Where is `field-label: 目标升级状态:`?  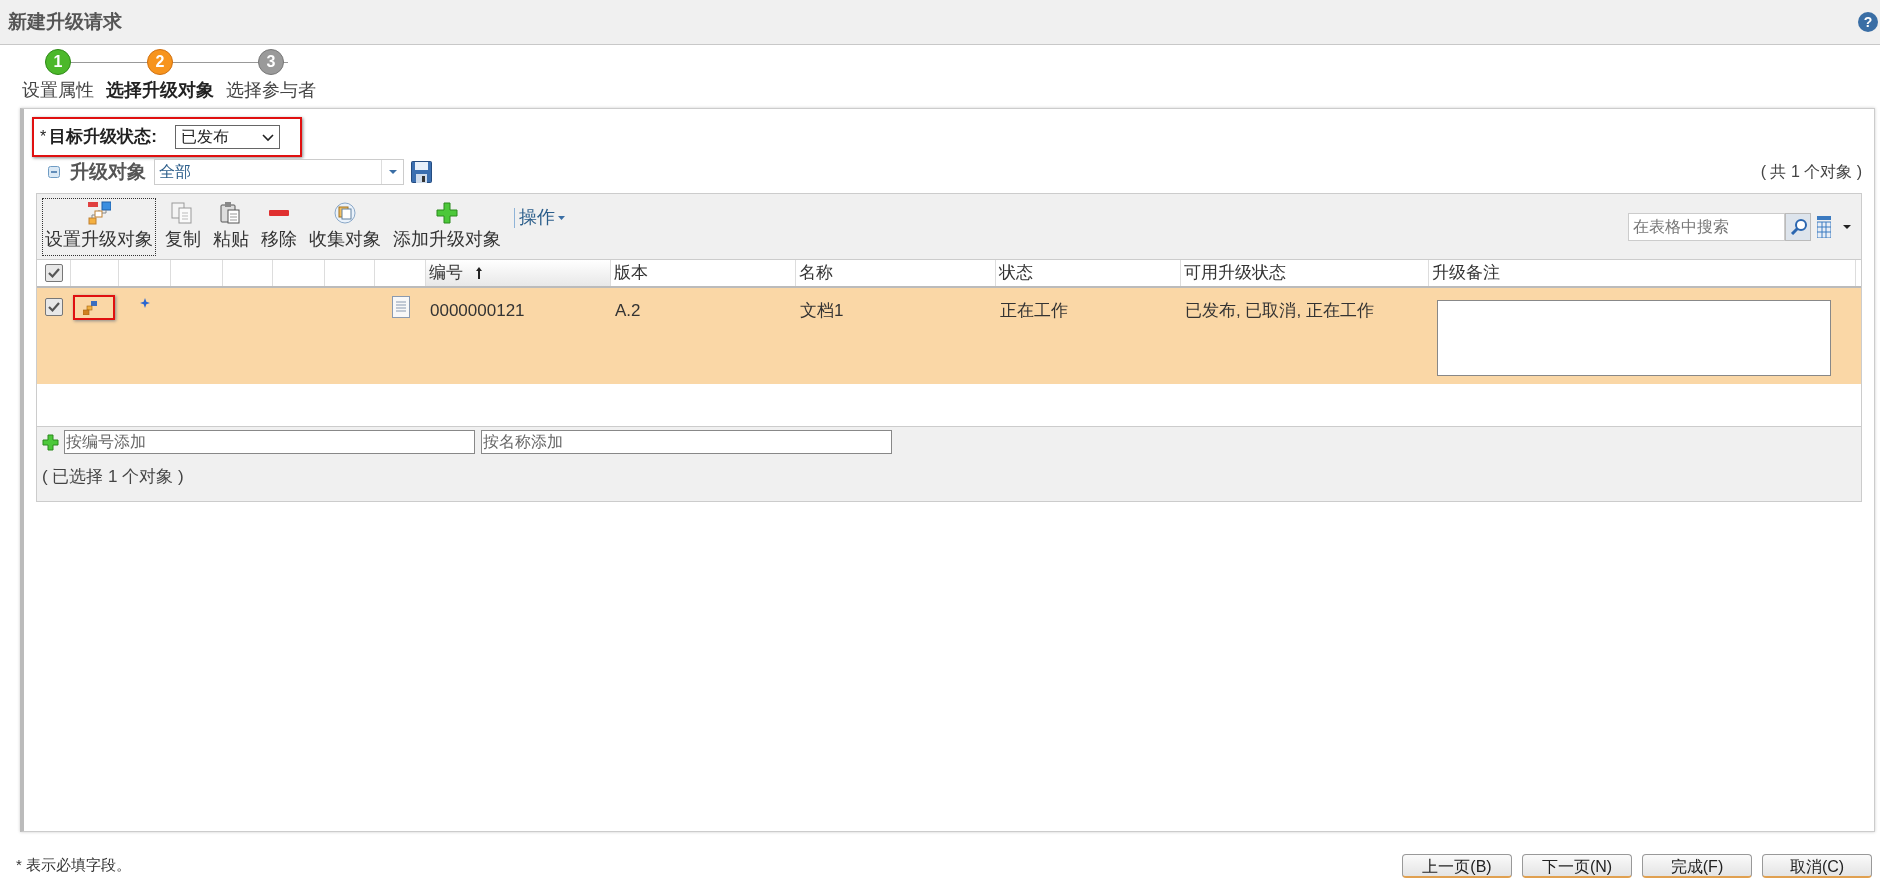
field-label: 目标升级状态: is located at coordinates (103, 137).